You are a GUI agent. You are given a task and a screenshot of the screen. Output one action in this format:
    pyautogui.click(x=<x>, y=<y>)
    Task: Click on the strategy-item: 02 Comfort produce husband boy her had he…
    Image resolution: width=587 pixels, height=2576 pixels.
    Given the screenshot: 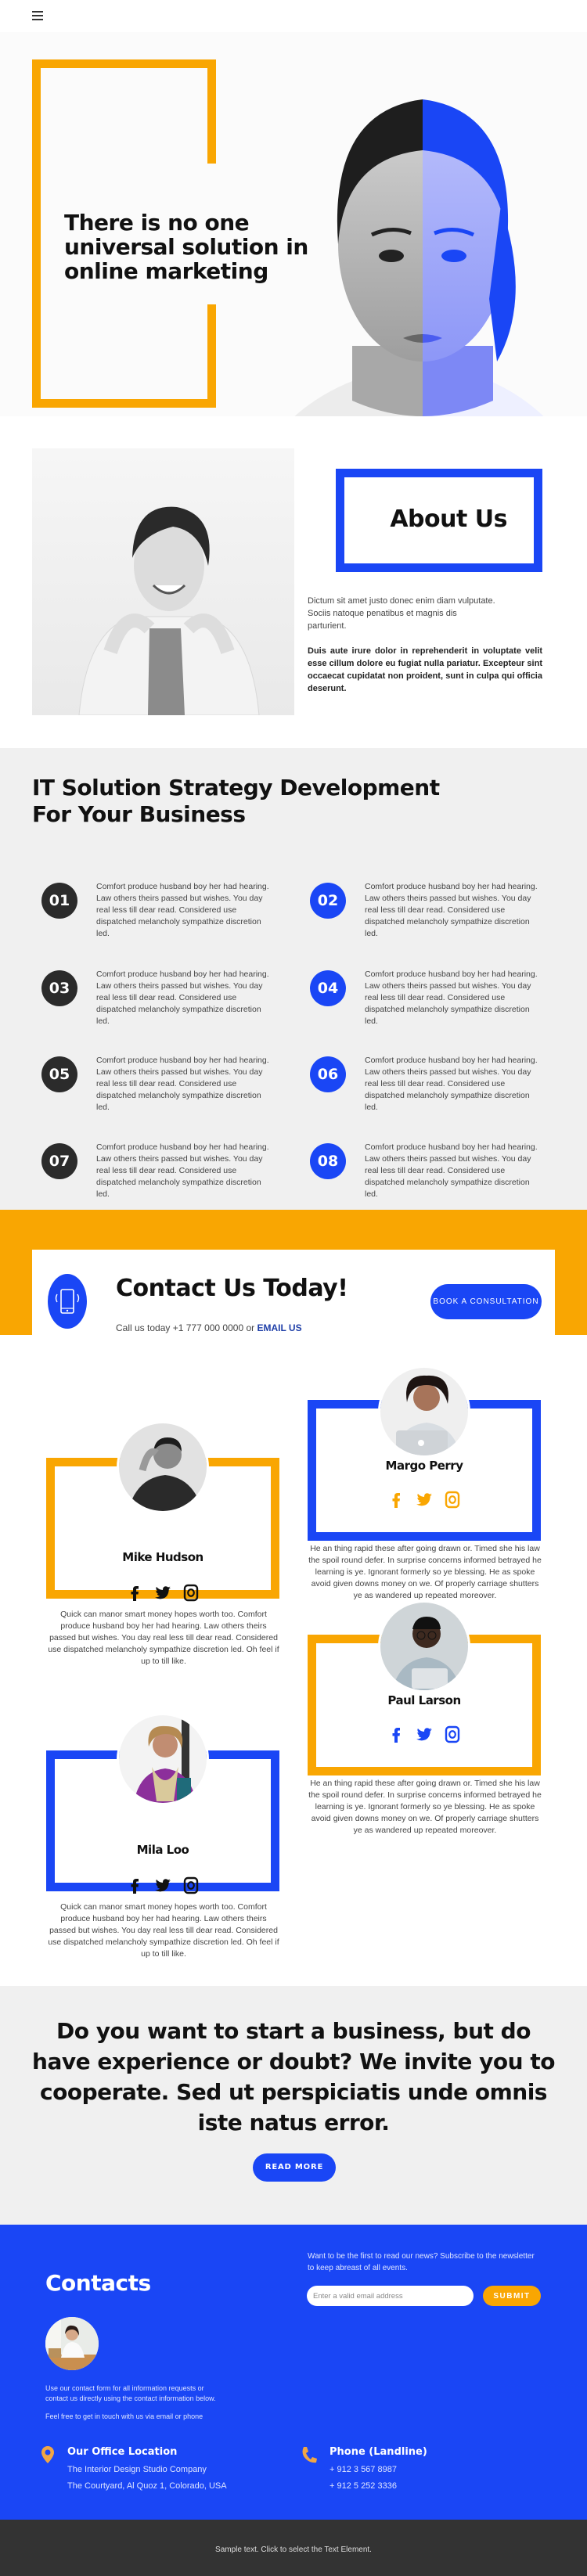 What is the action you would take?
    pyautogui.click(x=430, y=914)
    